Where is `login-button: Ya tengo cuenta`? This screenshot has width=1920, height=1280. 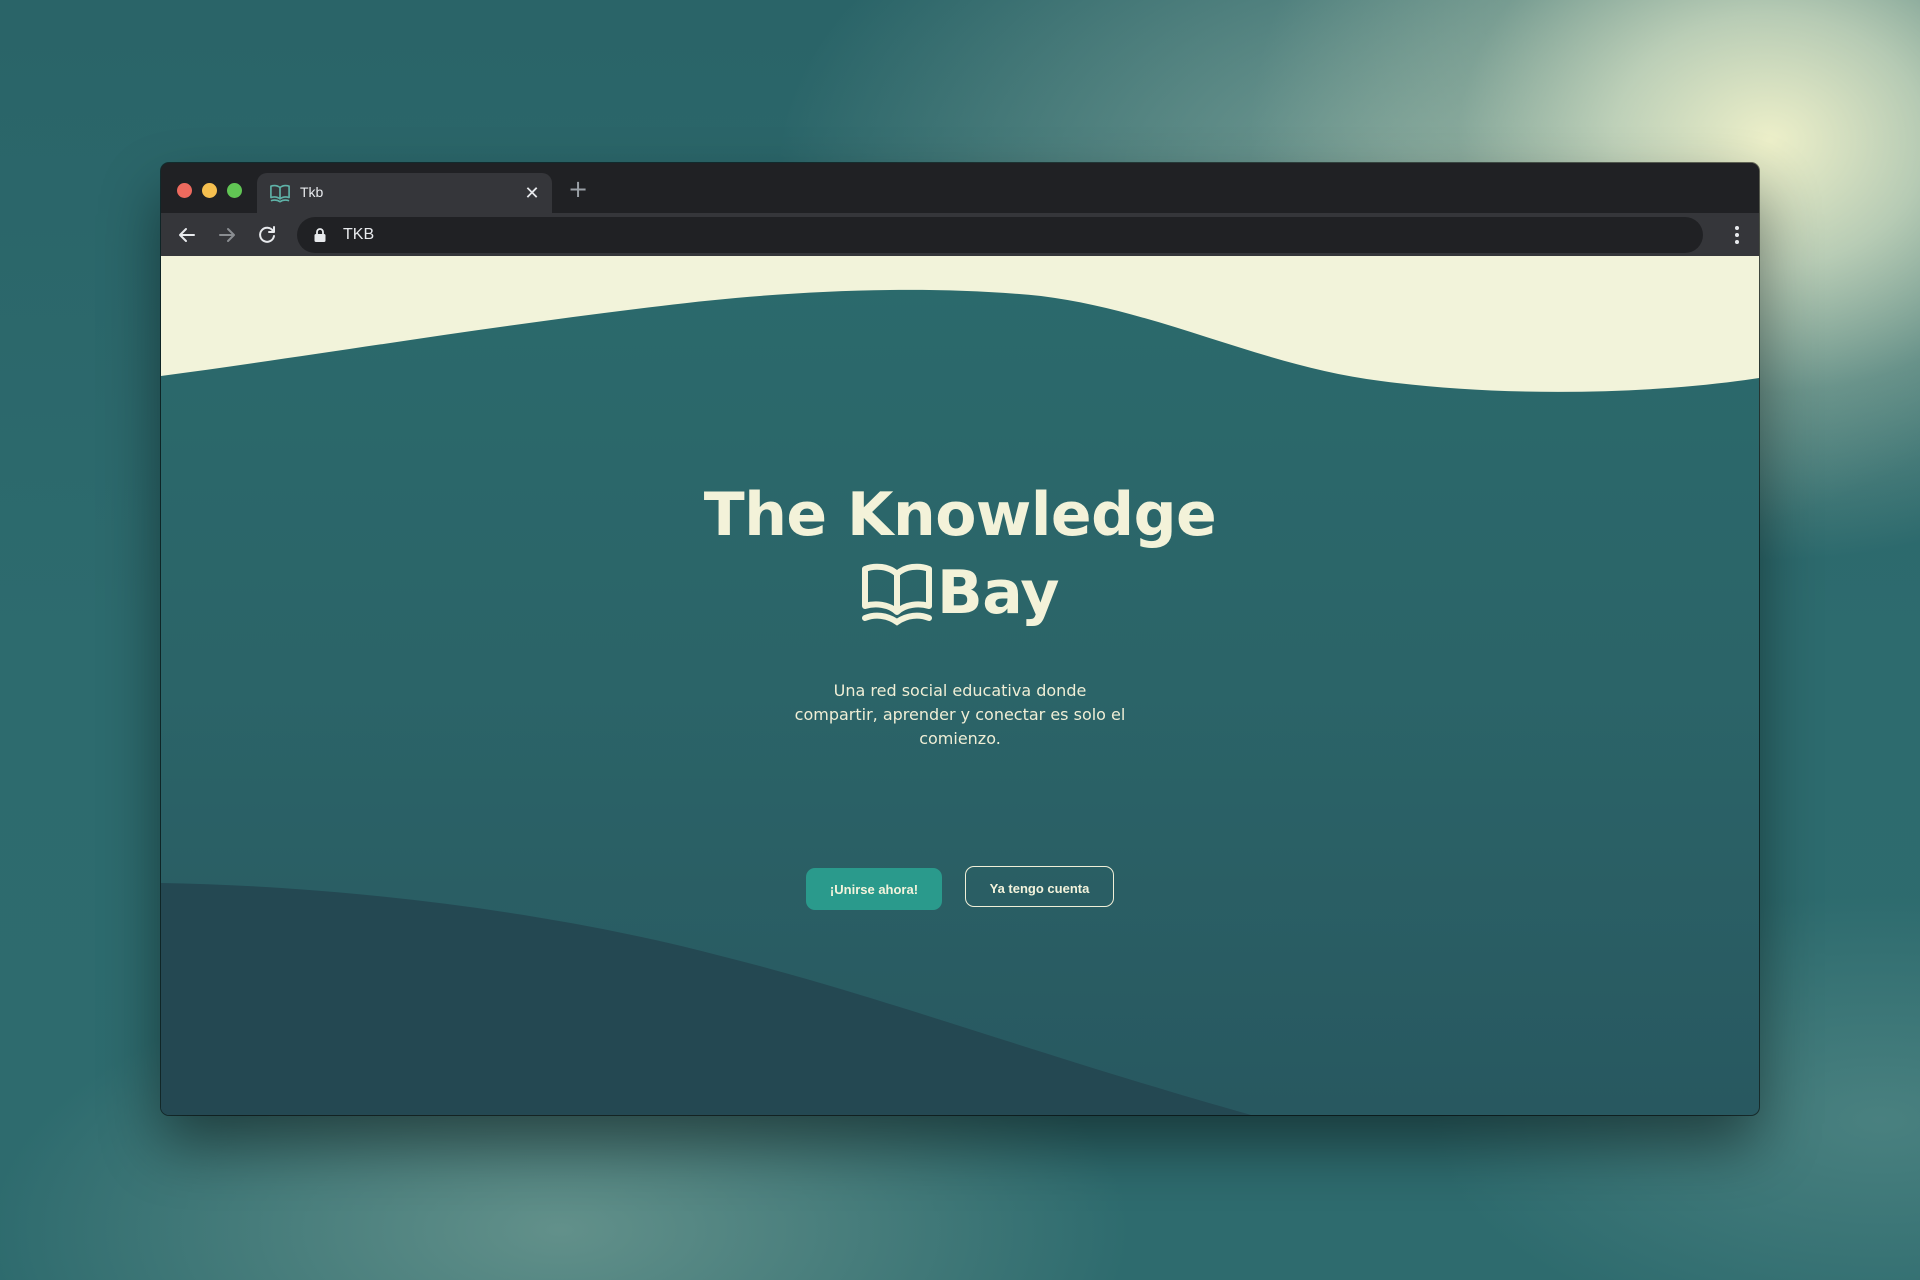 login-button: Ya tengo cuenta is located at coordinates (1039, 886).